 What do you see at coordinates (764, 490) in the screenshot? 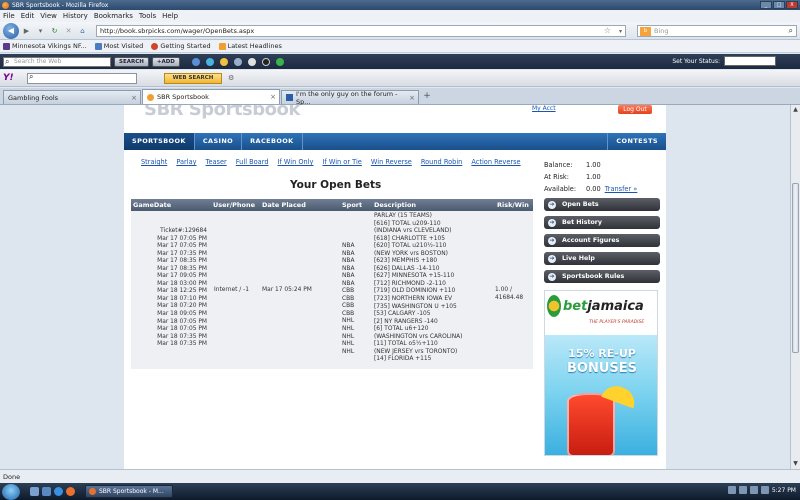
I see `power-icon` at bounding box center [764, 490].